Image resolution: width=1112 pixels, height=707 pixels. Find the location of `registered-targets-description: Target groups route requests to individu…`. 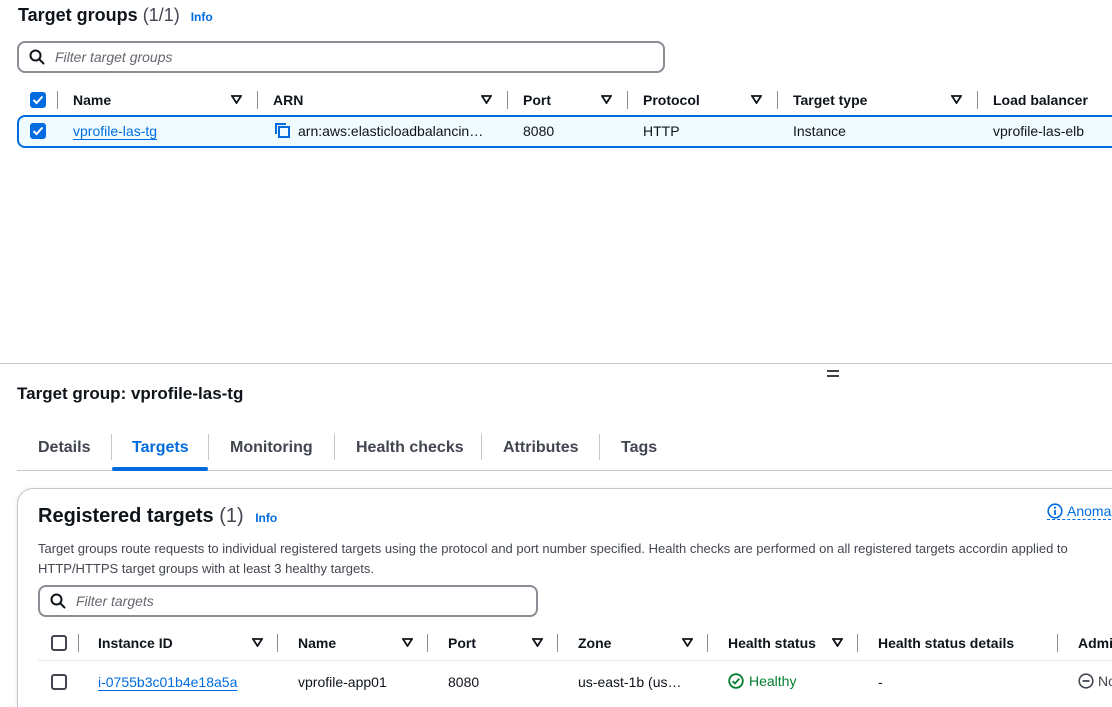

registered-targets-description: Target groups route requests to individu… is located at coordinates (553, 558).